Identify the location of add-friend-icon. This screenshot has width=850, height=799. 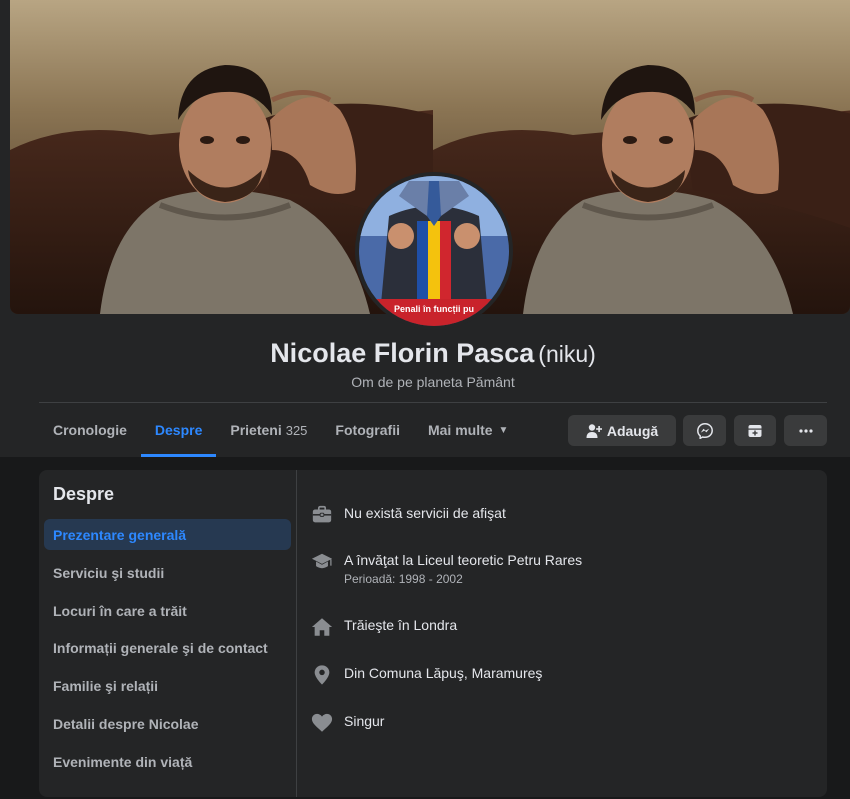
(594, 430).